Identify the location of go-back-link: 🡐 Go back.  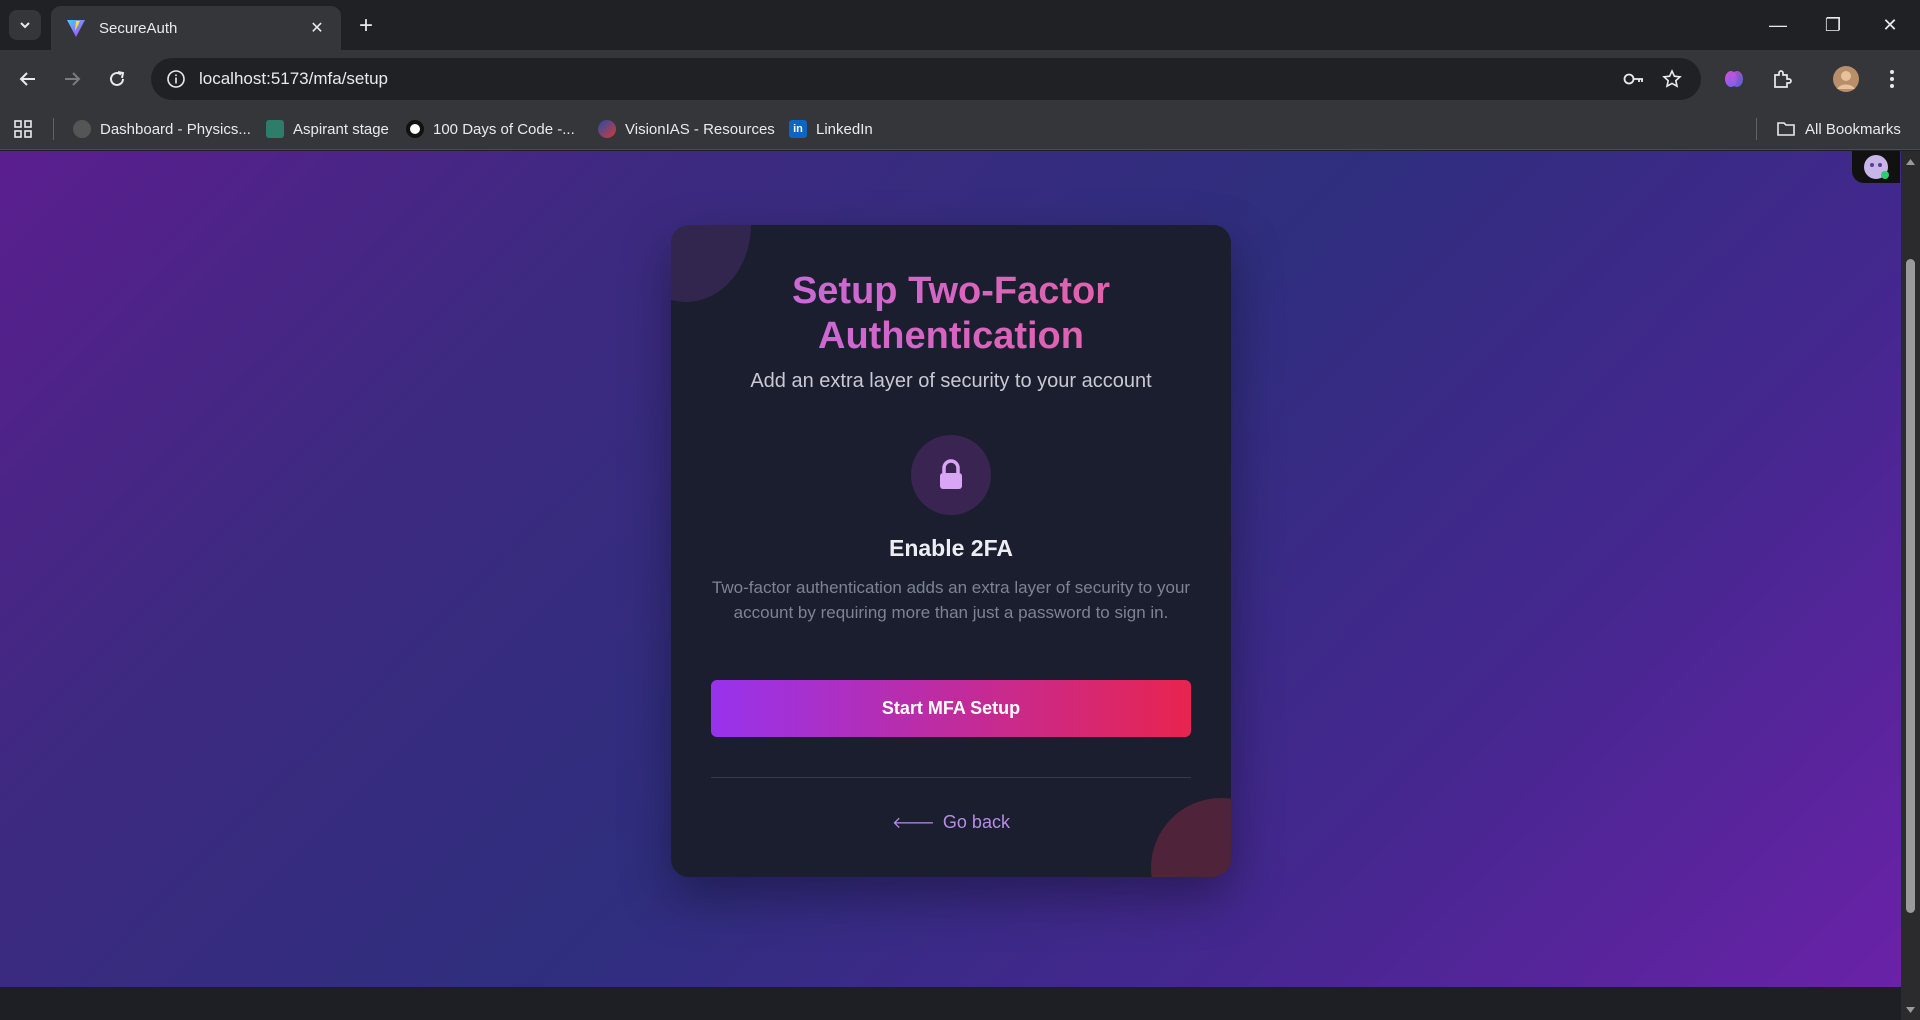
(951, 822).